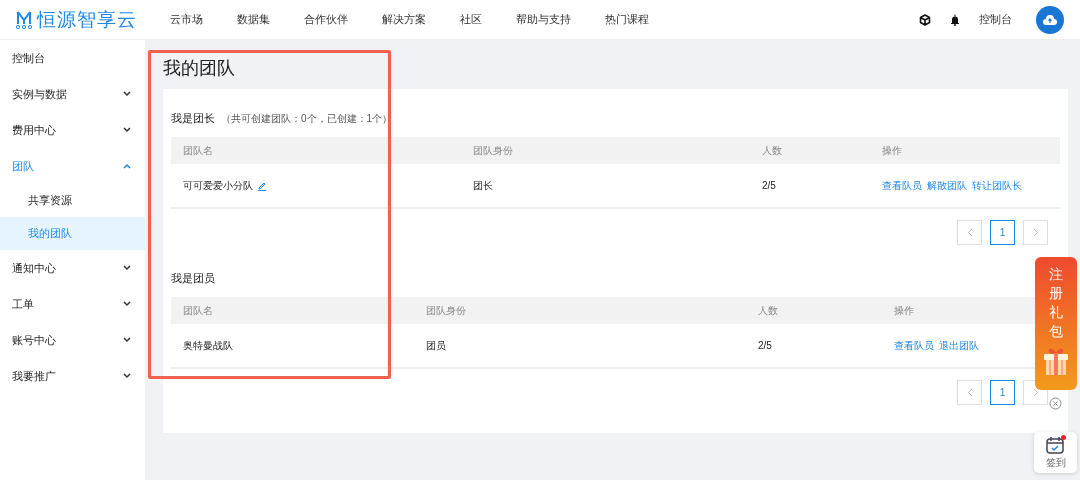 The width and height of the screenshot is (1080, 480). Describe the element at coordinates (72, 304) in the screenshot. I see `sidebar-item: 工单` at that location.